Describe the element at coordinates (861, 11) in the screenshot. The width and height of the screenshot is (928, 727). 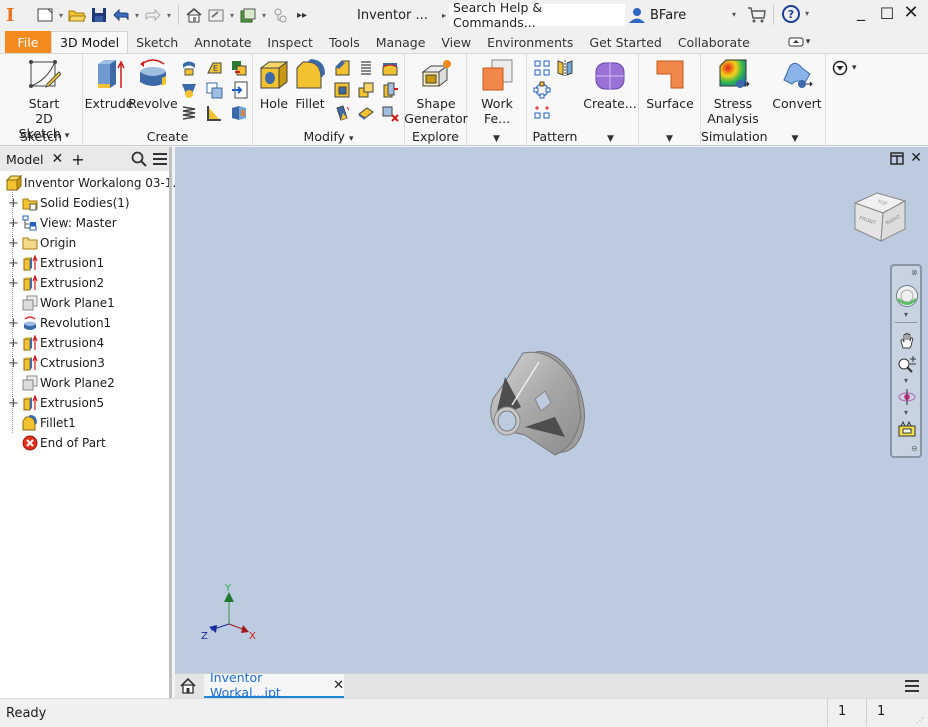
I see `minimize-button: _` at that location.